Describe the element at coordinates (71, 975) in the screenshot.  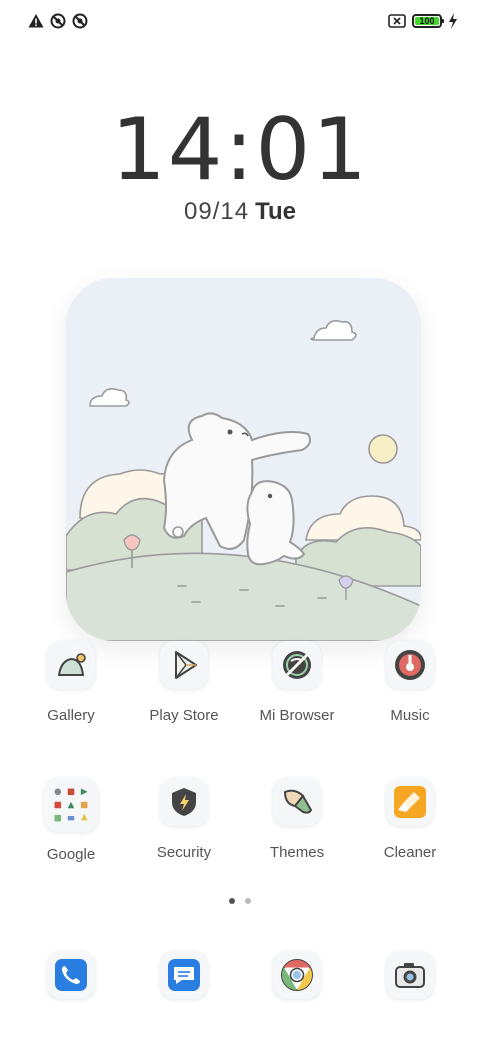
I see `phone-icon` at that location.